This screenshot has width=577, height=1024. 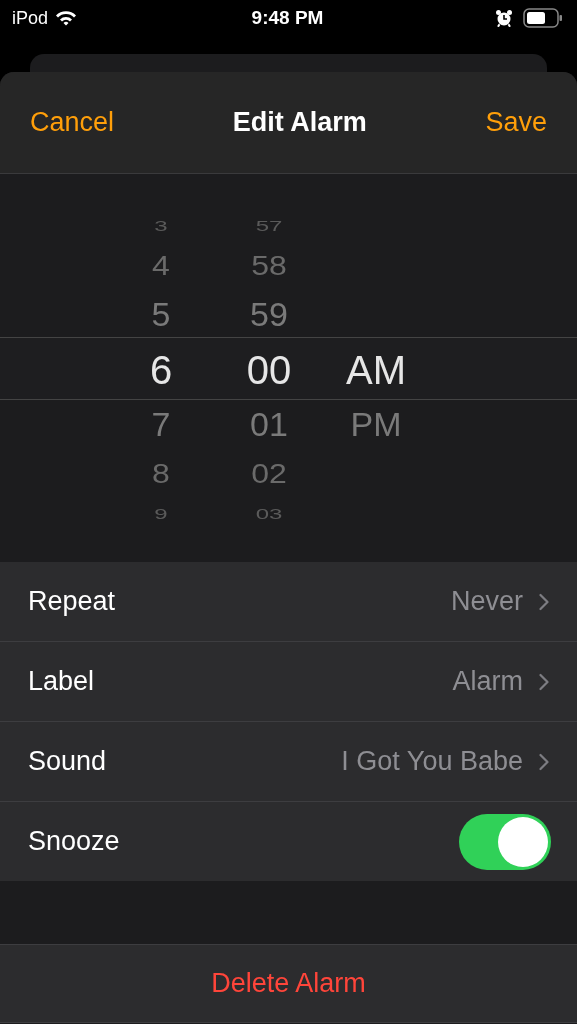 What do you see at coordinates (543, 18) in the screenshot?
I see `battery-icon` at bounding box center [543, 18].